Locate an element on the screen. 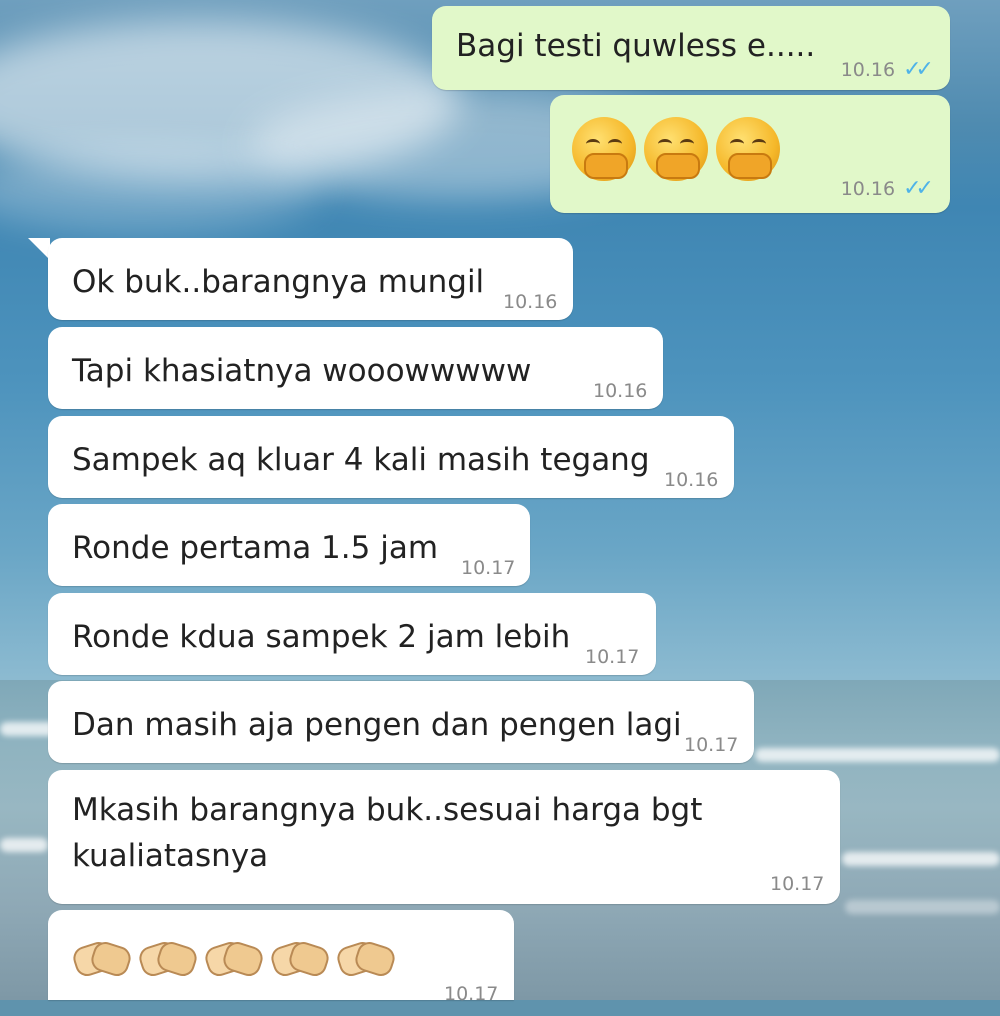  message-text-line: kualiatasnya is located at coordinates (170, 856).